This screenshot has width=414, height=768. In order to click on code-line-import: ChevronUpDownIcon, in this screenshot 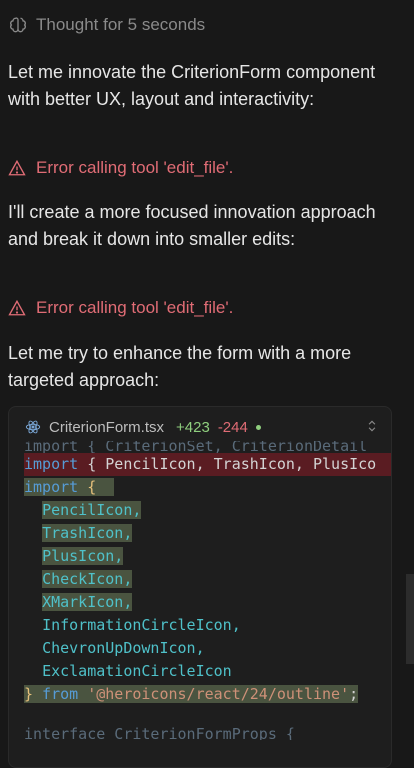, I will do `click(123, 648)`.